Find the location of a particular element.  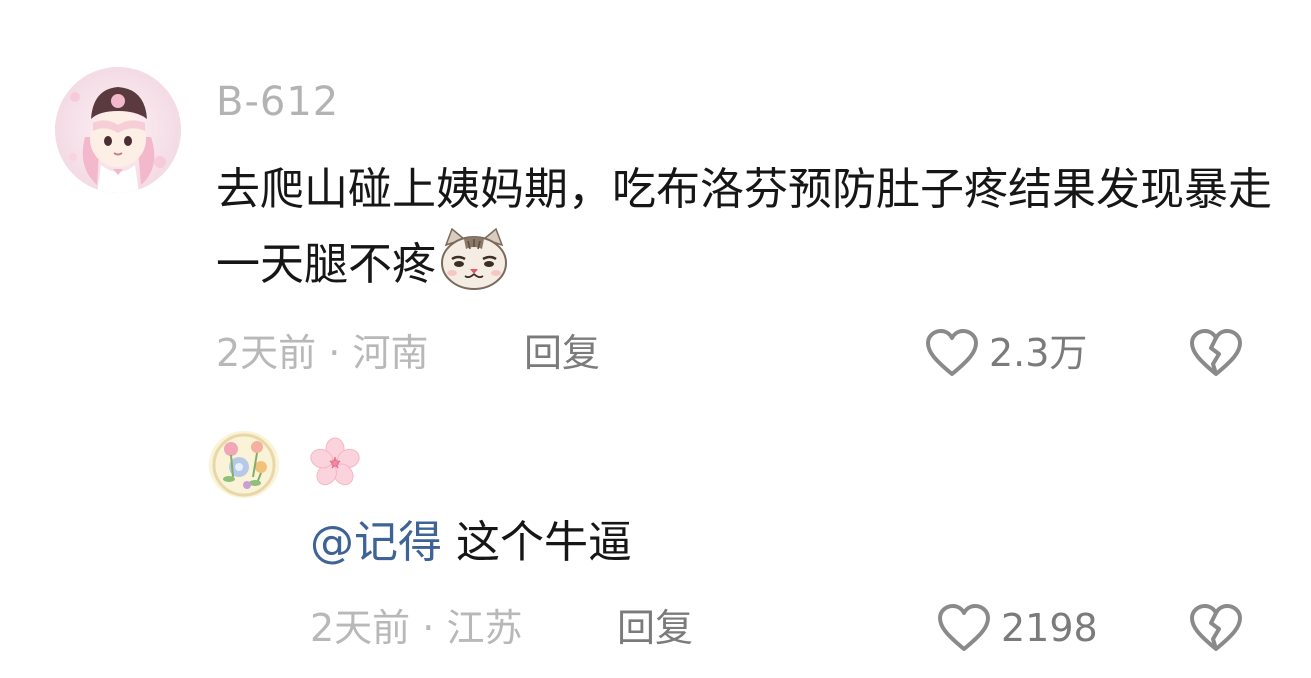

comment-meta: 2天前 · 河南 is located at coordinates (322, 353).